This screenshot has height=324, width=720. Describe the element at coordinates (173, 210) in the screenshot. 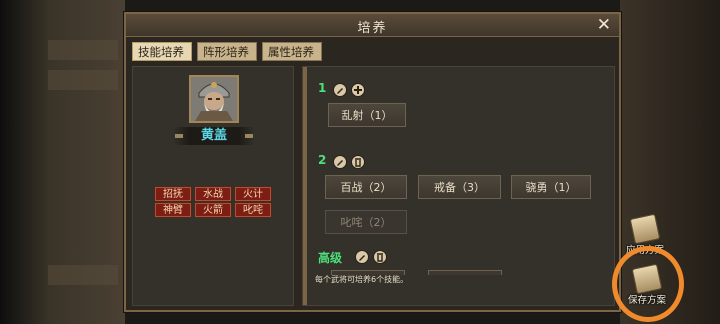

I see `skill-tag: 神臂` at that location.